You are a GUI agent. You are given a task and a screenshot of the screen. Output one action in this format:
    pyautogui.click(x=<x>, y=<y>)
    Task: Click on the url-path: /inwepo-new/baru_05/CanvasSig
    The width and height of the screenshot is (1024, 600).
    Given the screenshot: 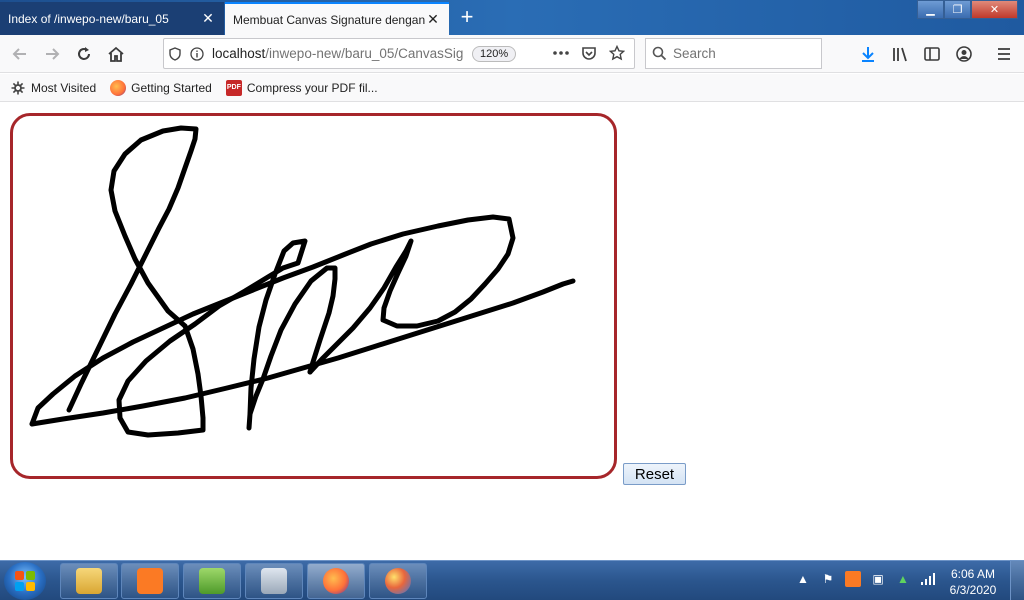 What is the action you would take?
    pyautogui.click(x=364, y=53)
    